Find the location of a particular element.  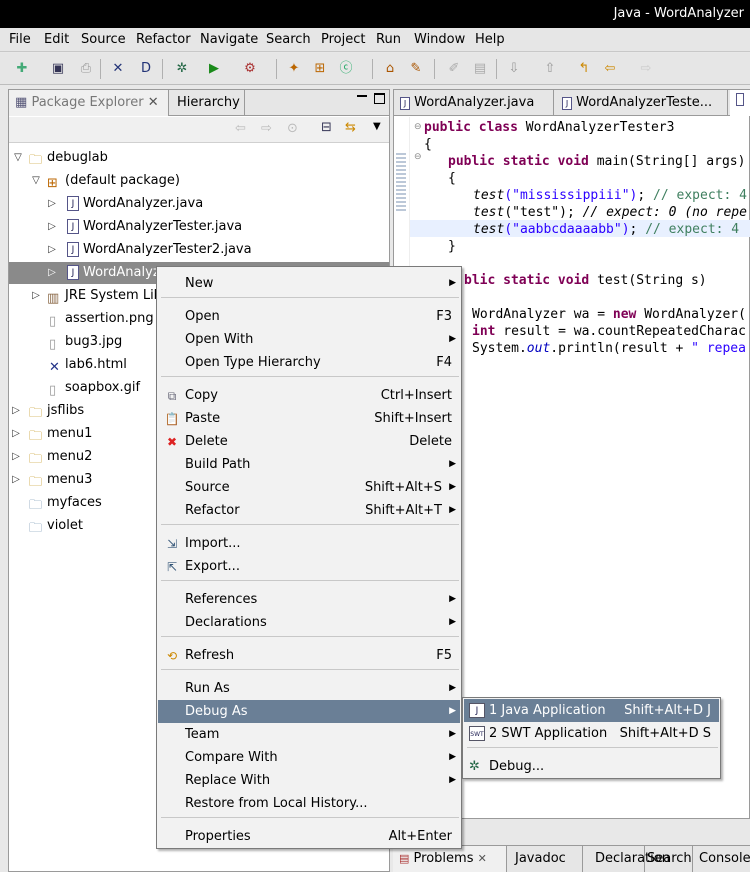

menu-item-references: References ▶ is located at coordinates (309, 599).